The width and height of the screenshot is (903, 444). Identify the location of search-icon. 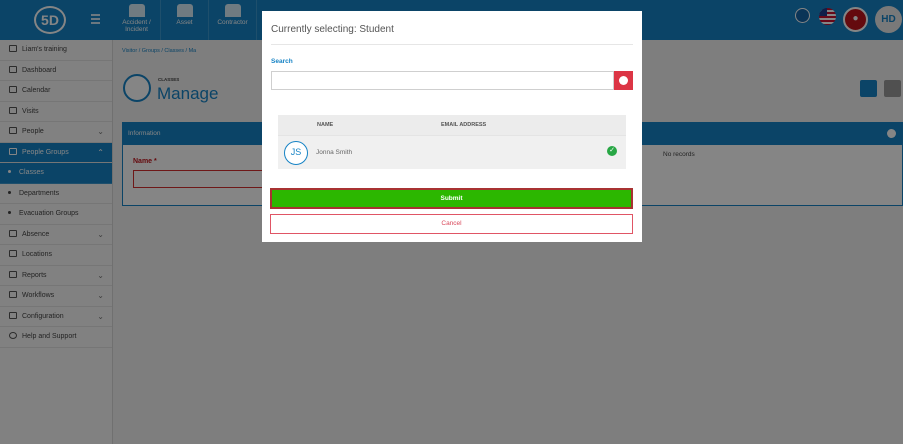
(623, 80).